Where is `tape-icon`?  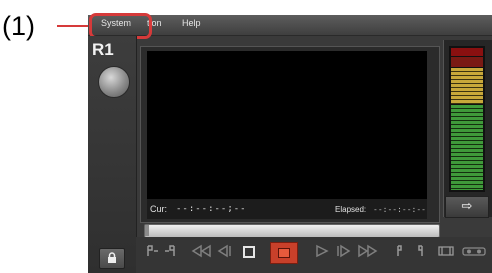
tape-icon is located at coordinates (474, 251).